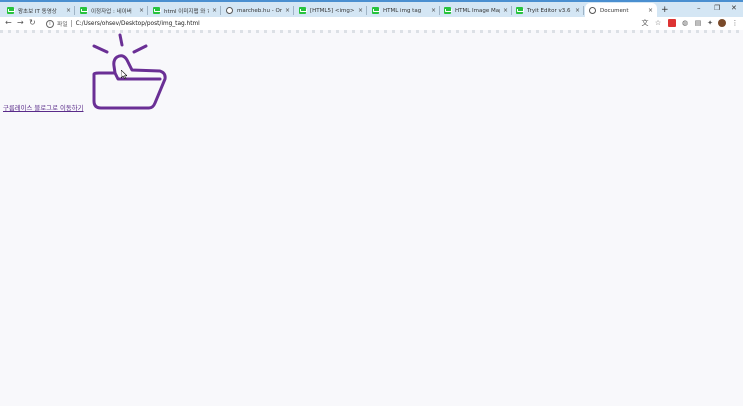 The width and height of the screenshot is (743, 406). What do you see at coordinates (658, 23) in the screenshot?
I see `bookmark-star-icon: ☆` at bounding box center [658, 23].